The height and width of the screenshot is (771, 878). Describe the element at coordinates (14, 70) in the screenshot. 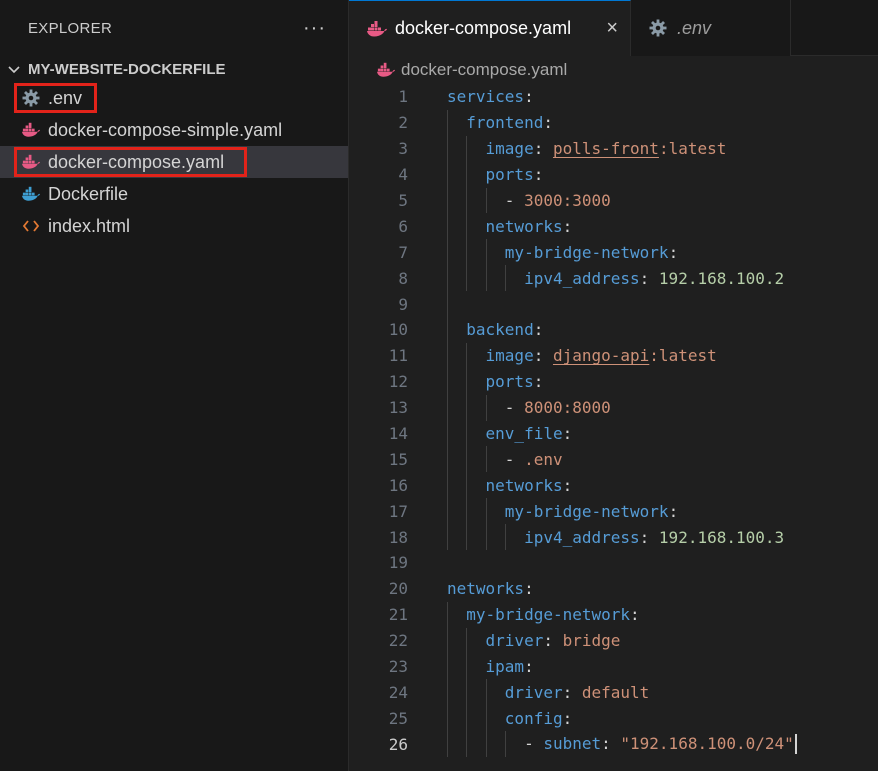

I see `chevron-down-icon` at that location.